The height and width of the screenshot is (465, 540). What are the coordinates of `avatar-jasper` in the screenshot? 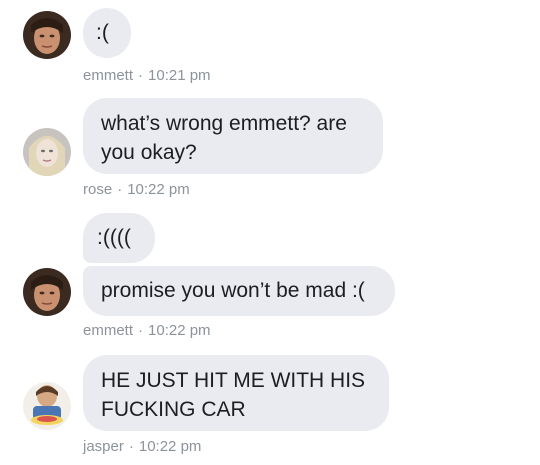 It's located at (47, 406).